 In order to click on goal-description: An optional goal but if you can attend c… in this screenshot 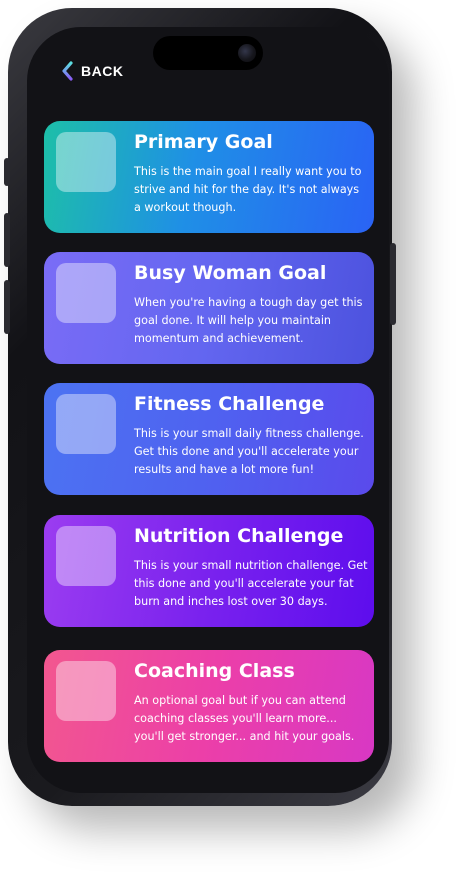, I will do `click(244, 718)`.